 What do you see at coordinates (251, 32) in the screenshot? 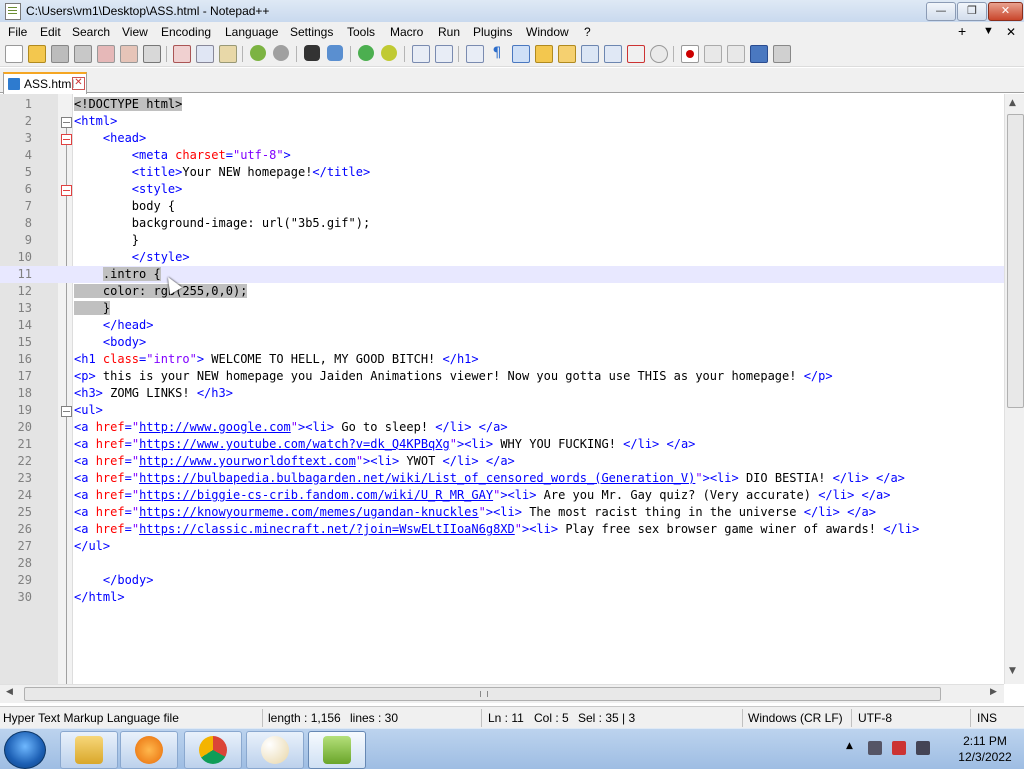
I see `menu-language: Language` at bounding box center [251, 32].